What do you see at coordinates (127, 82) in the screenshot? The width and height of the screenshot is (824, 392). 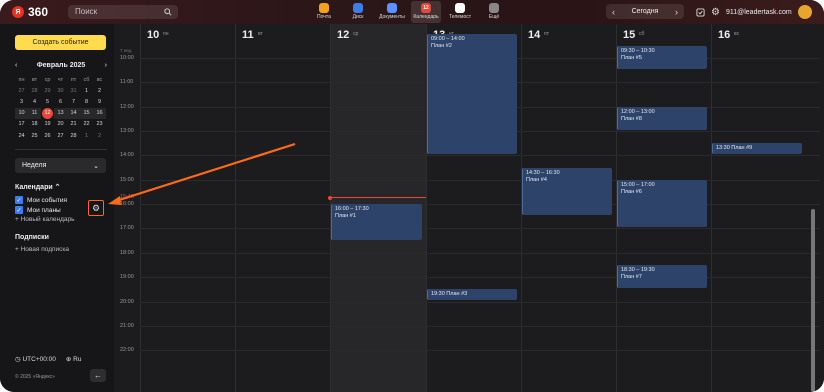 I see `hour-label: 11:00` at bounding box center [127, 82].